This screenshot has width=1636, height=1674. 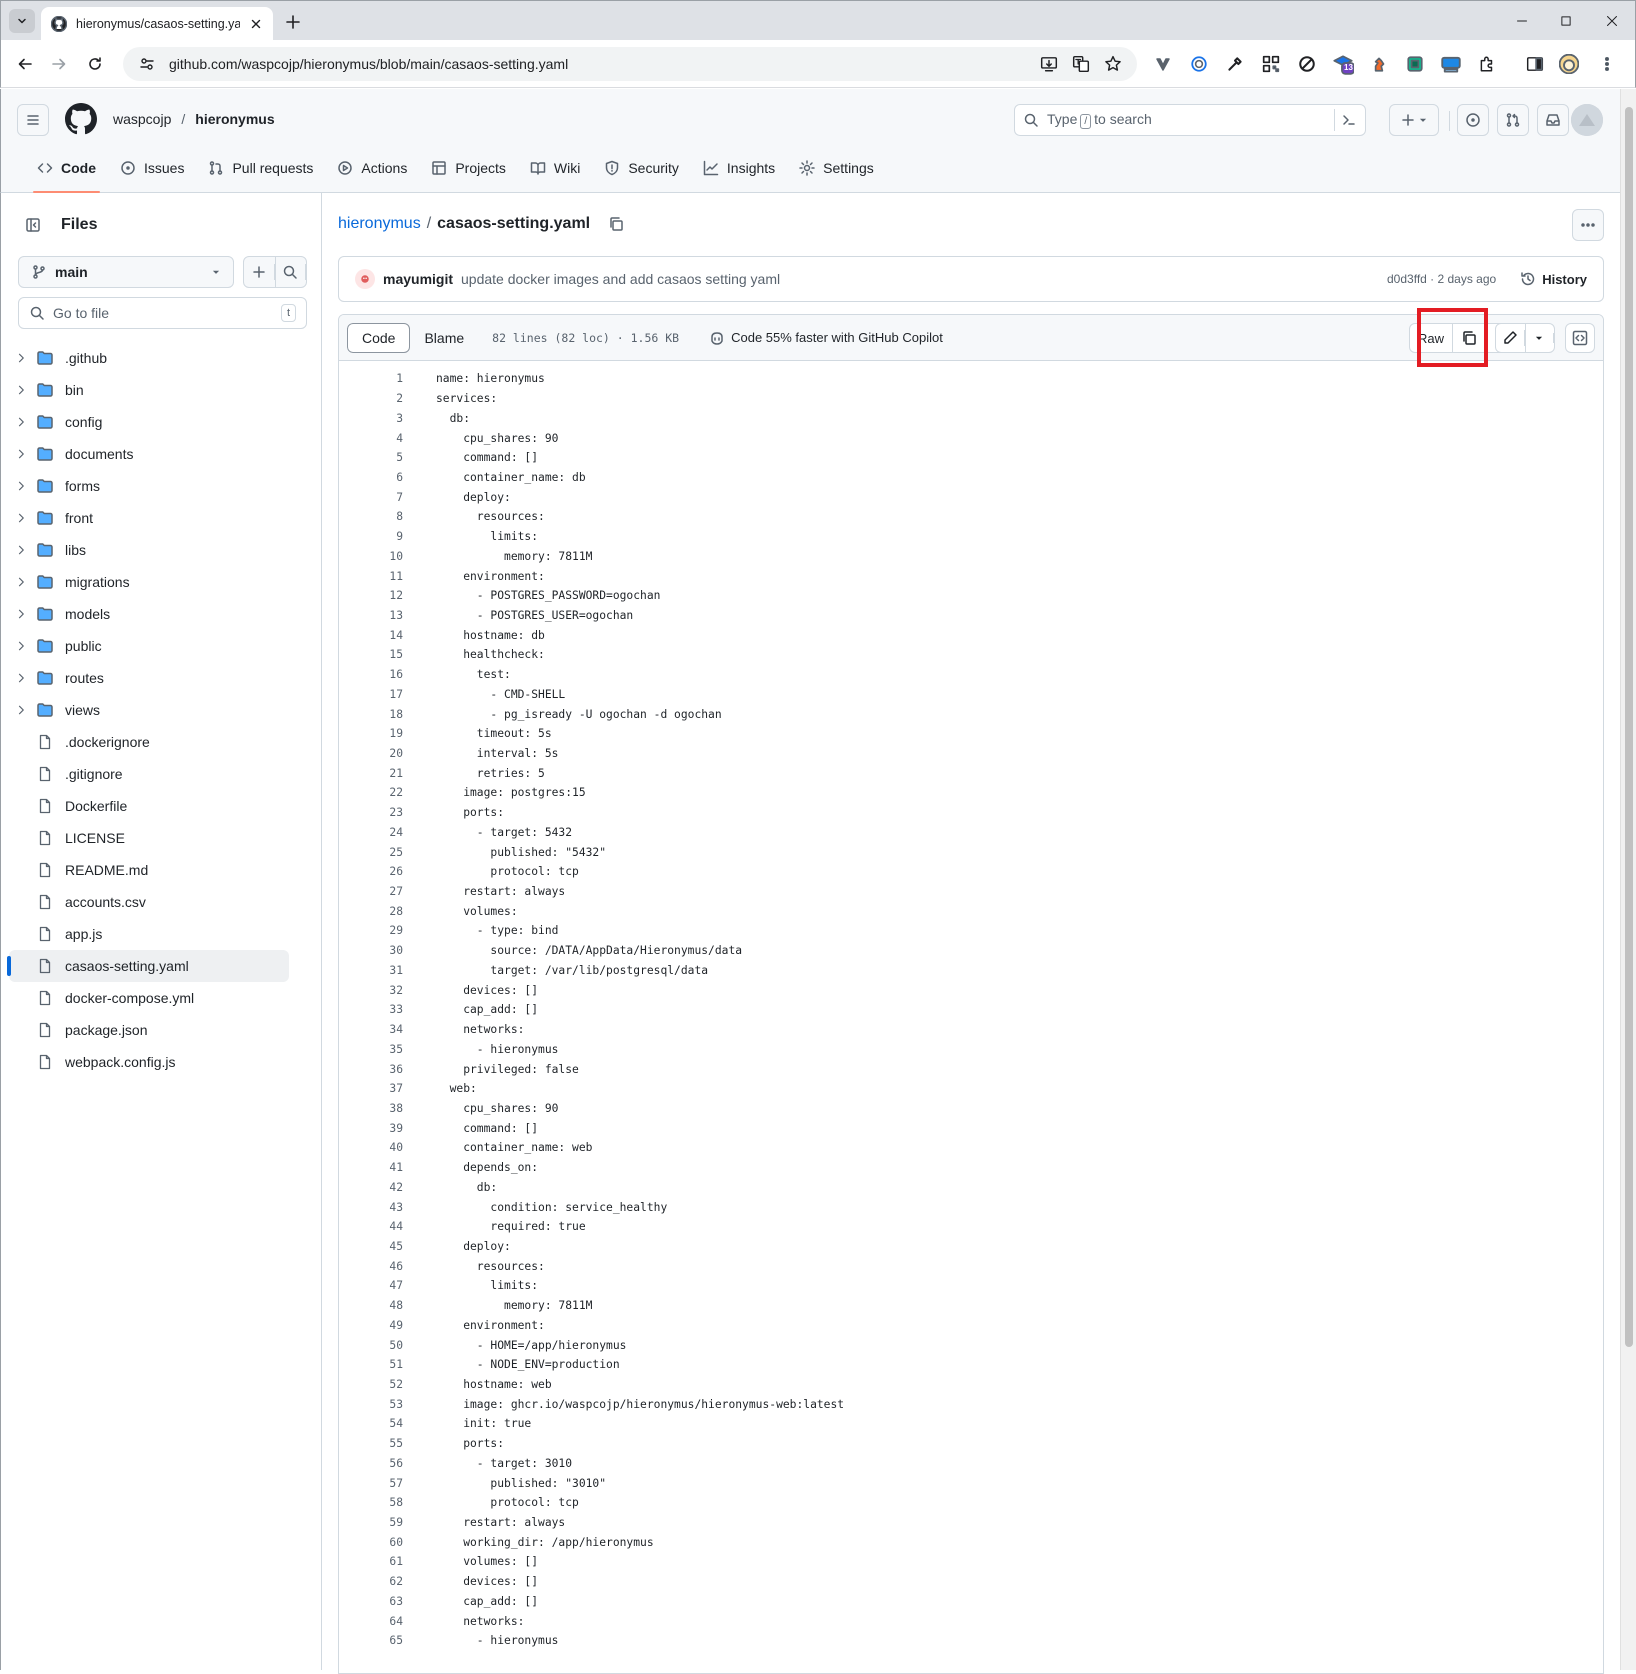 I want to click on tree-file-item: README.md, so click(x=149, y=870).